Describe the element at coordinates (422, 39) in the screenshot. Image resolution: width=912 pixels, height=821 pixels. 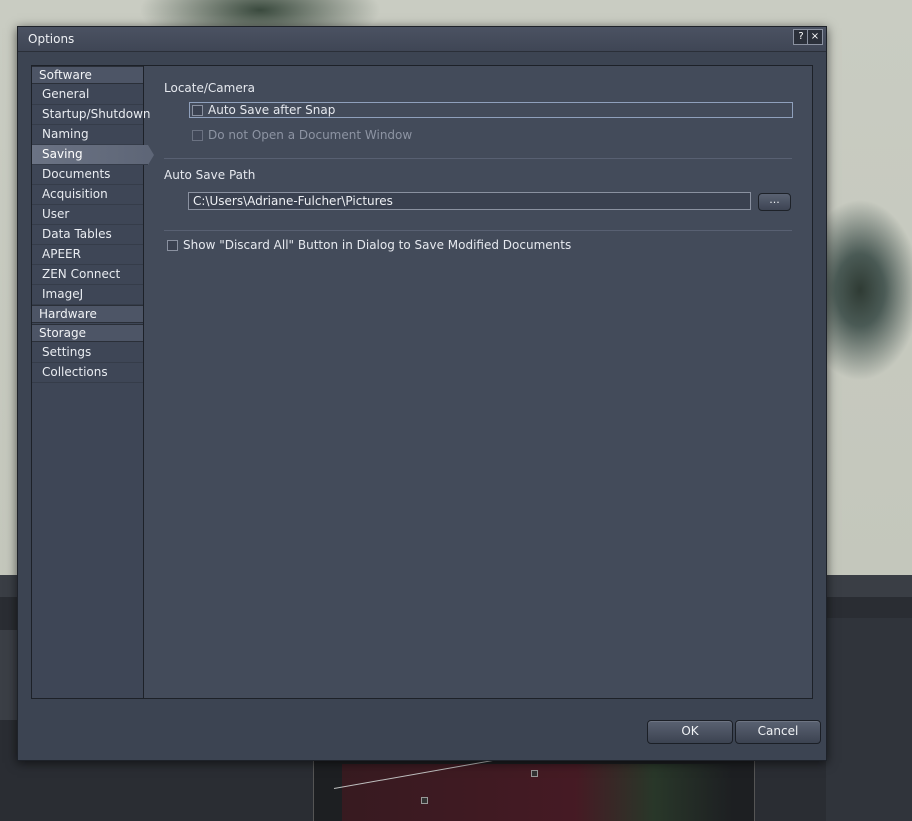
I see `dialog-titlebar: Options ? ×` at that location.